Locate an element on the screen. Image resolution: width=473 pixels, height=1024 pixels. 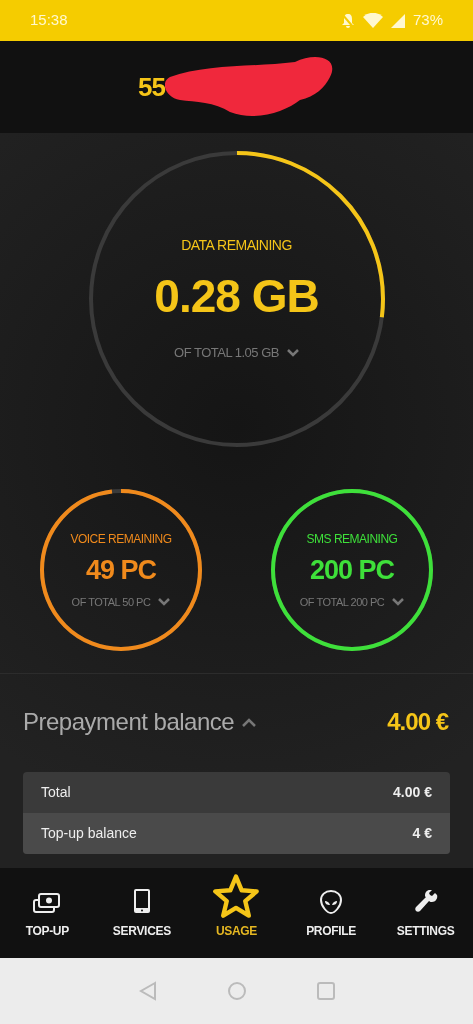
nav-tab: SETTINGS is located at coordinates (425, 913).